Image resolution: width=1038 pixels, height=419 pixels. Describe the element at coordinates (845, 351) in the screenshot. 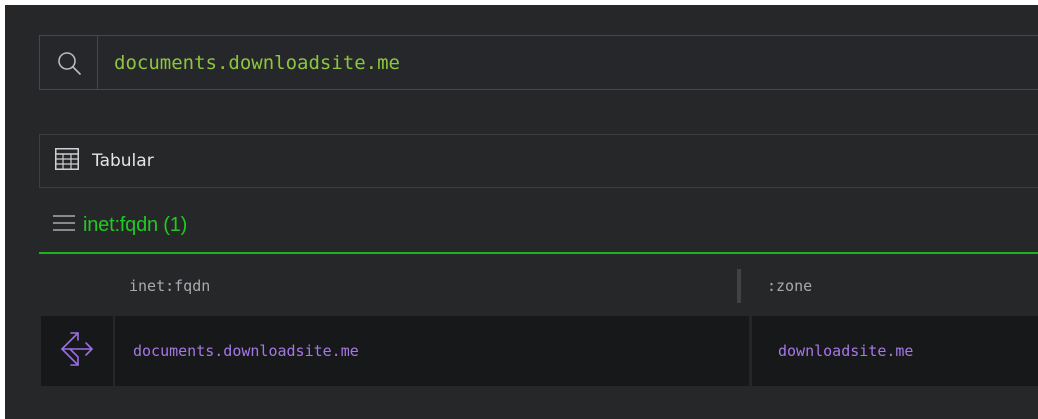

I see `cell-zone: downloadsite.me` at that location.